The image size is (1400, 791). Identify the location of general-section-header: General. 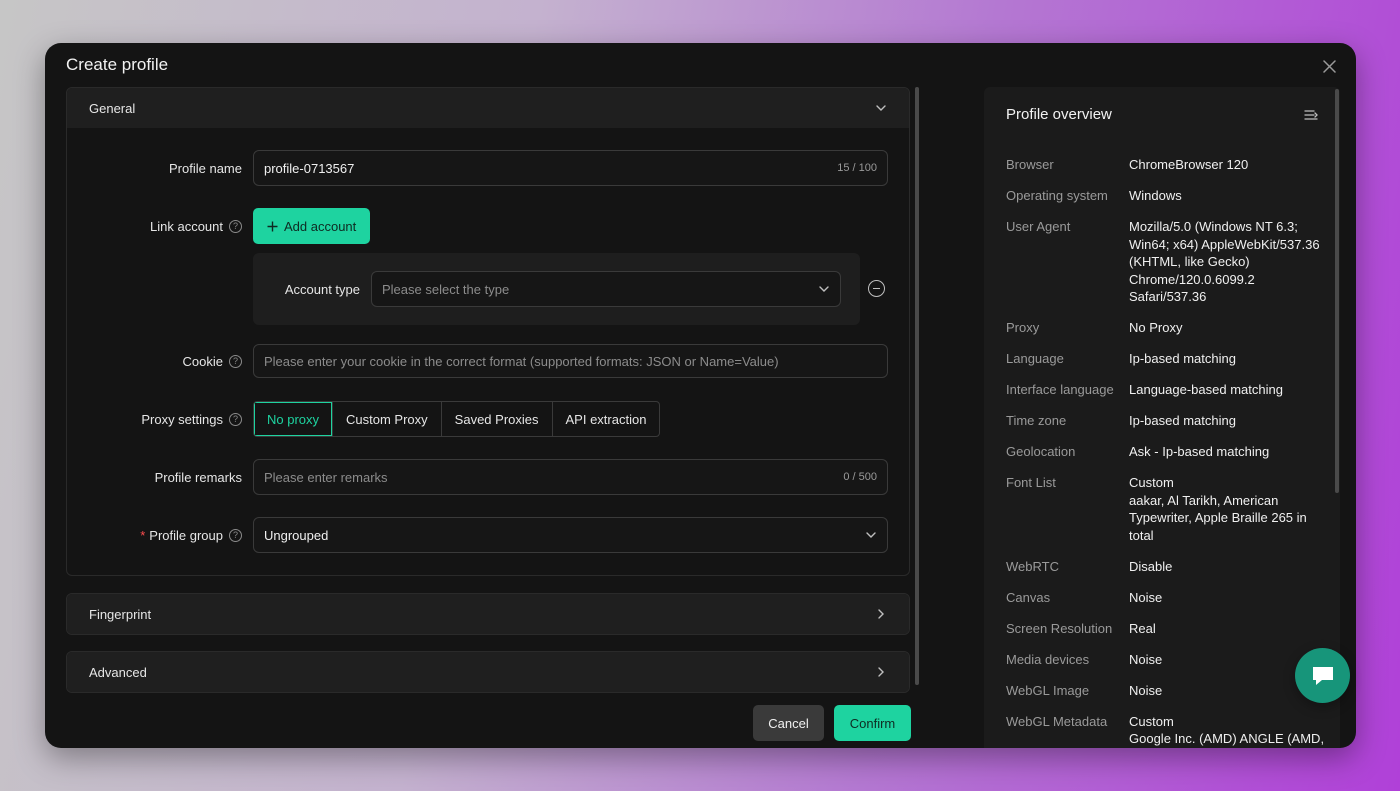
(488, 108).